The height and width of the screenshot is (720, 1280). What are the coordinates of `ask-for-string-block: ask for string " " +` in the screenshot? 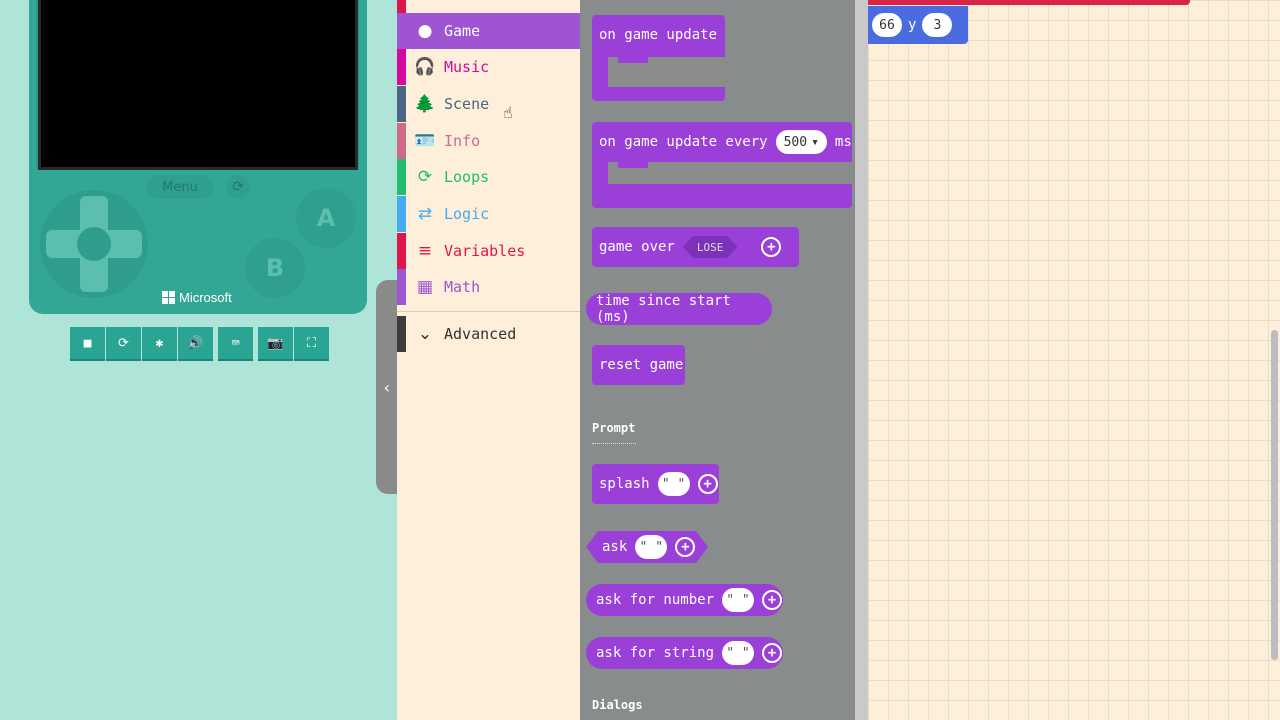 It's located at (684, 653).